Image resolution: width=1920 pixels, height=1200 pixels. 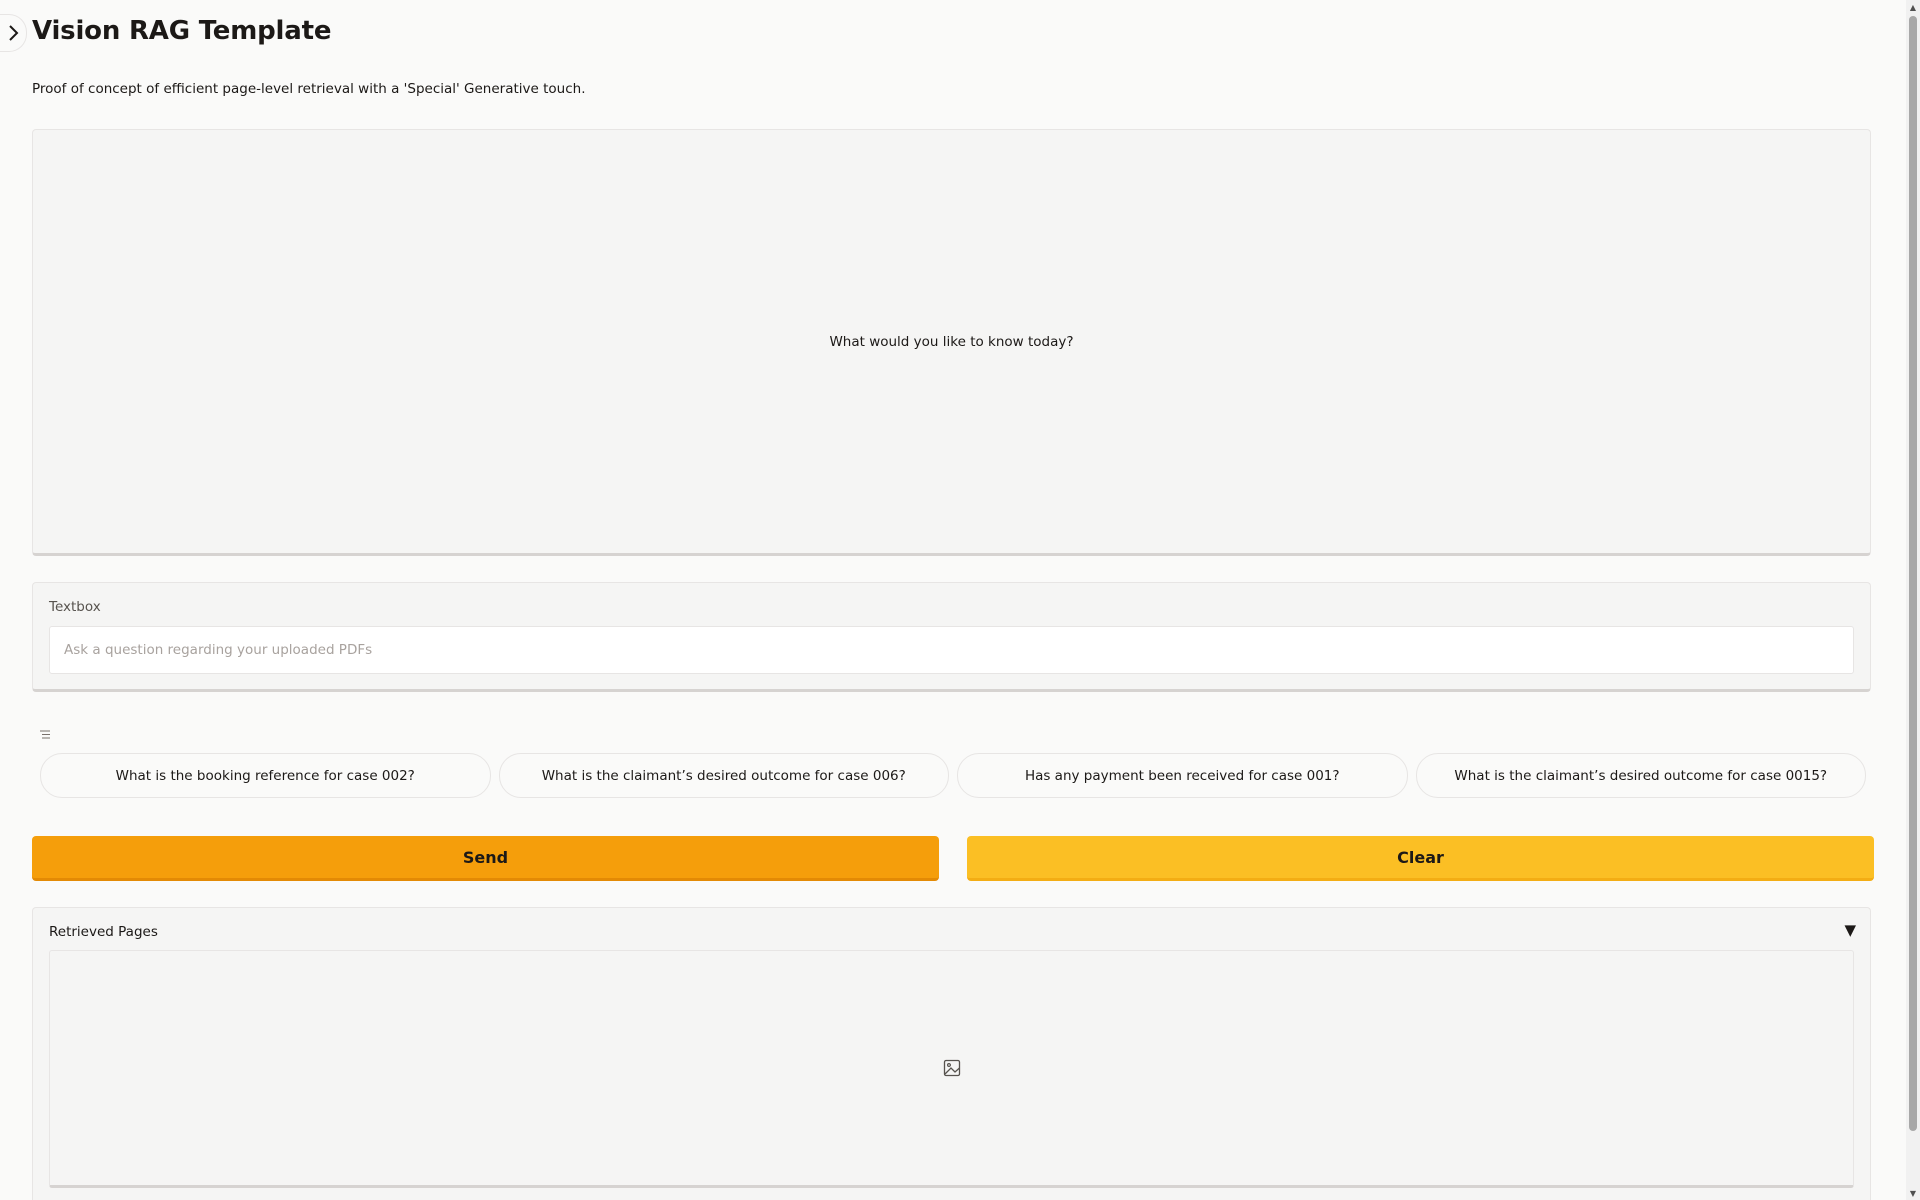 I want to click on retrieved-pages-label: Retrieved Pages, so click(x=103, y=932).